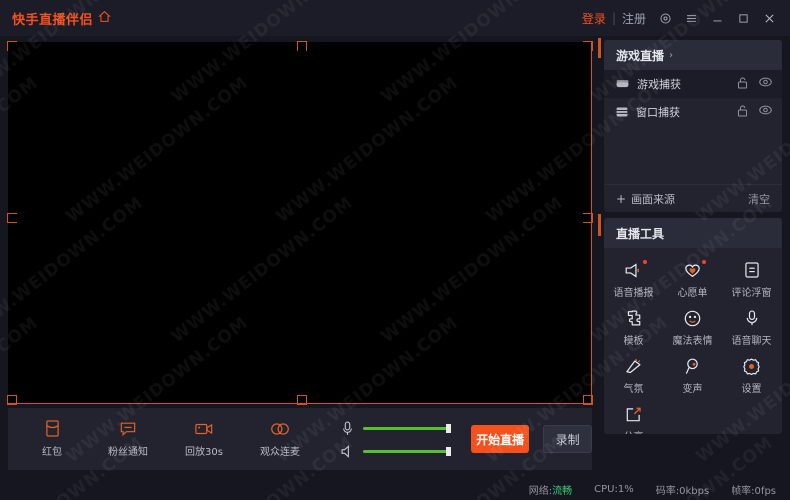 Image resolution: width=790 pixels, height=500 pixels. What do you see at coordinates (104, 18) in the screenshot?
I see `home-icon` at bounding box center [104, 18].